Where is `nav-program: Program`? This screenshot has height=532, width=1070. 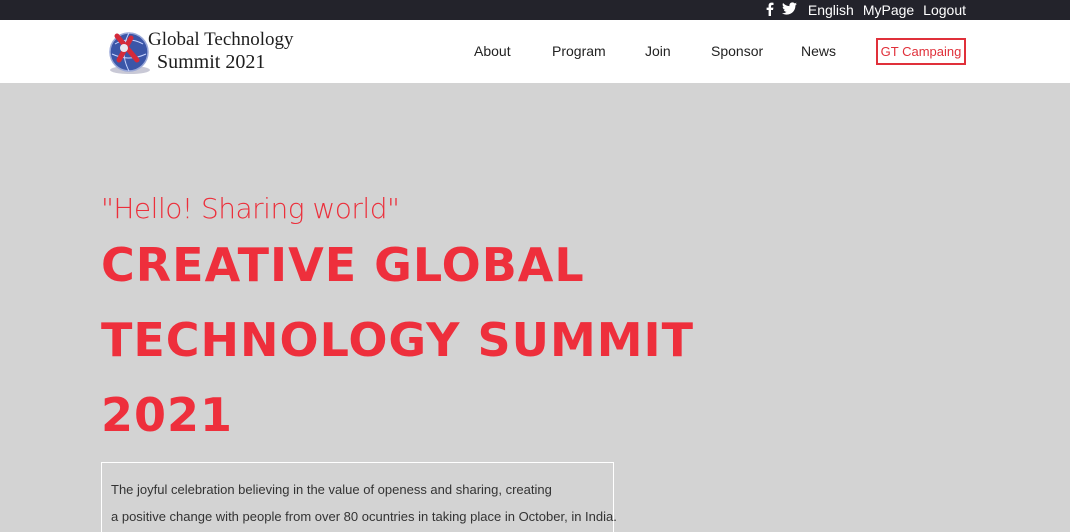 nav-program: Program is located at coordinates (579, 51).